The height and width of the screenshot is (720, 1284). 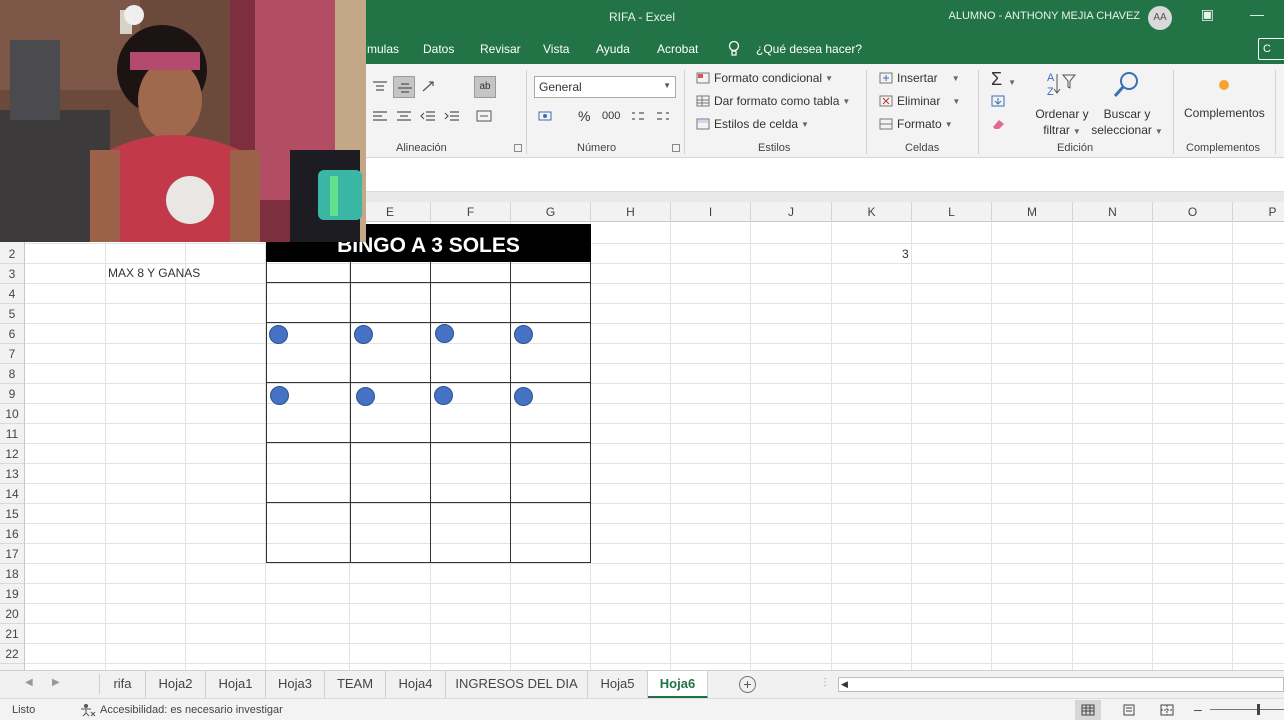 I want to click on orientation-icon, so click(x=429, y=86).